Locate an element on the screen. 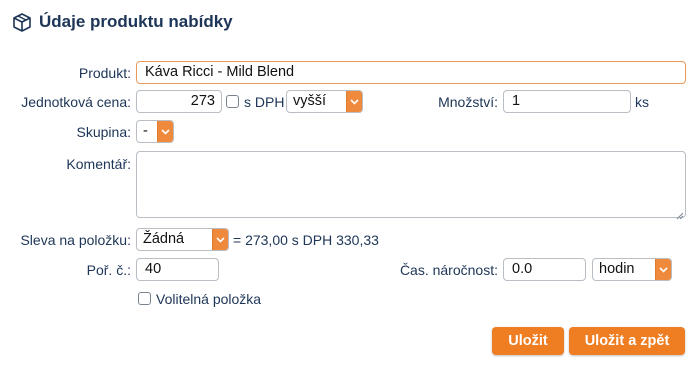 Image resolution: width=698 pixels, height=371 pixels. vat-rate-select: vyšší is located at coordinates (324, 101).